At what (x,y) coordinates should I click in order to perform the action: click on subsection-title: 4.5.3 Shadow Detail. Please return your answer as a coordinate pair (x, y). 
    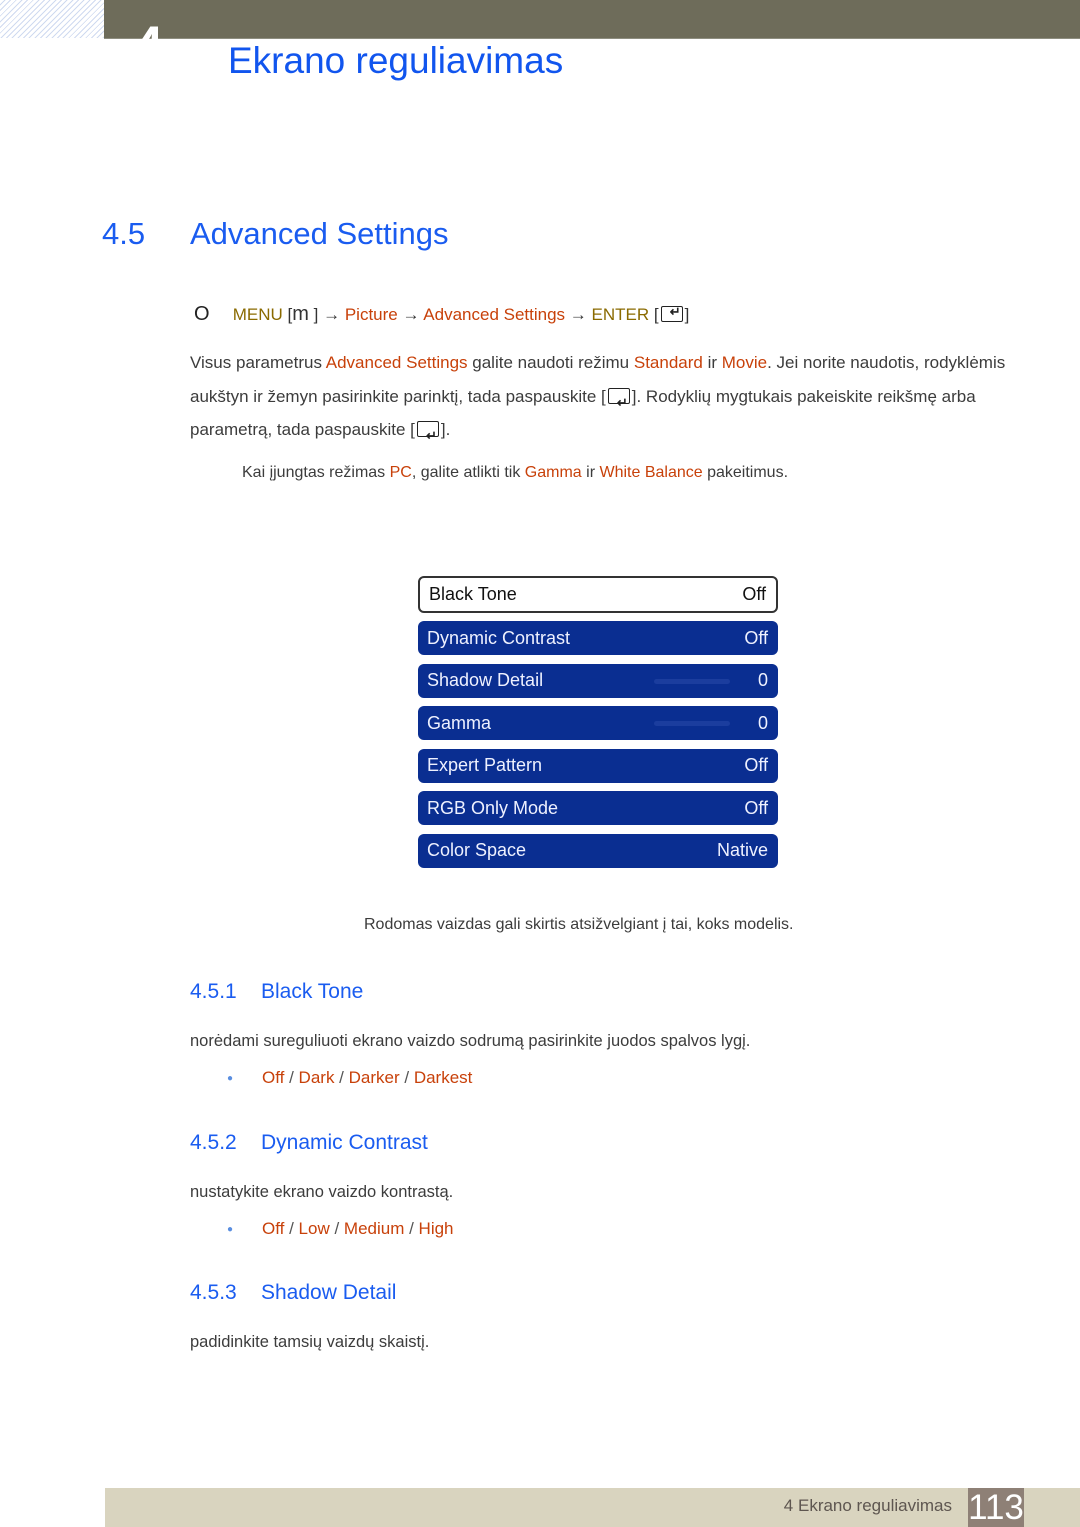
    Looking at the image, I should click on (293, 1293).